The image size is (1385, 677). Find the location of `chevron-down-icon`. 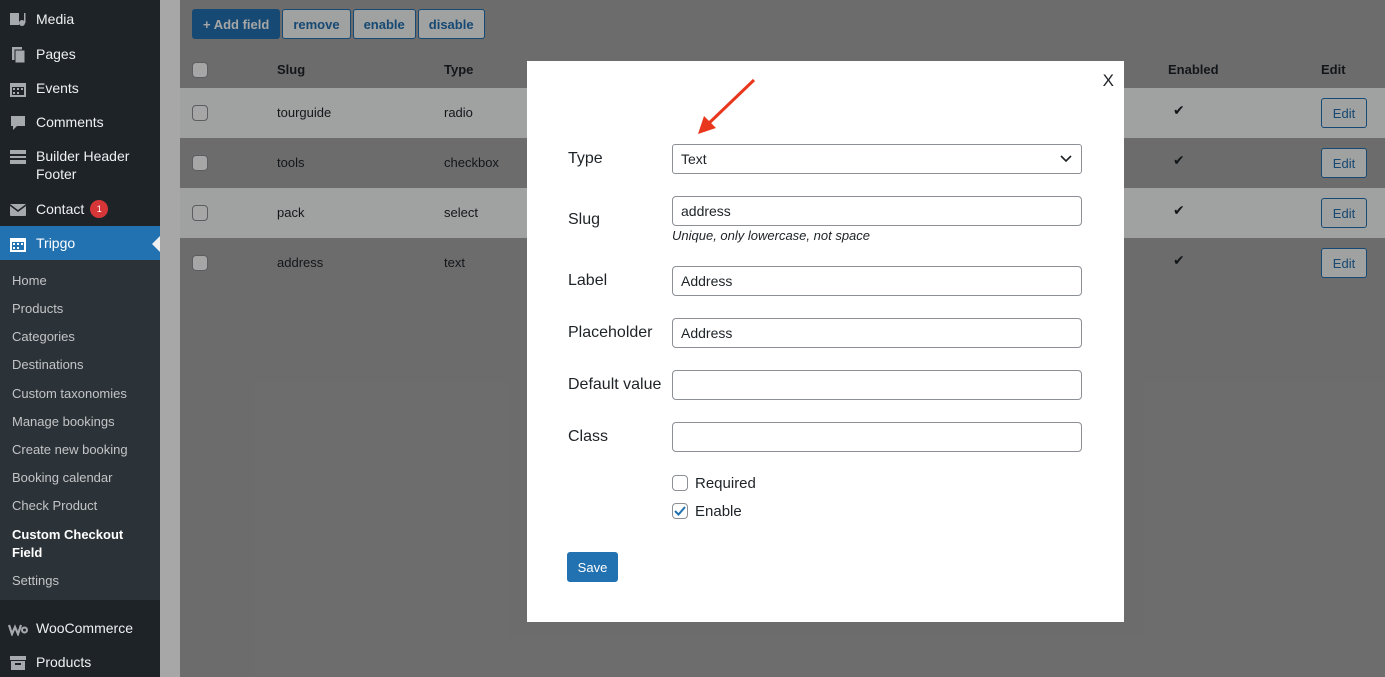

chevron-down-icon is located at coordinates (1066, 159).